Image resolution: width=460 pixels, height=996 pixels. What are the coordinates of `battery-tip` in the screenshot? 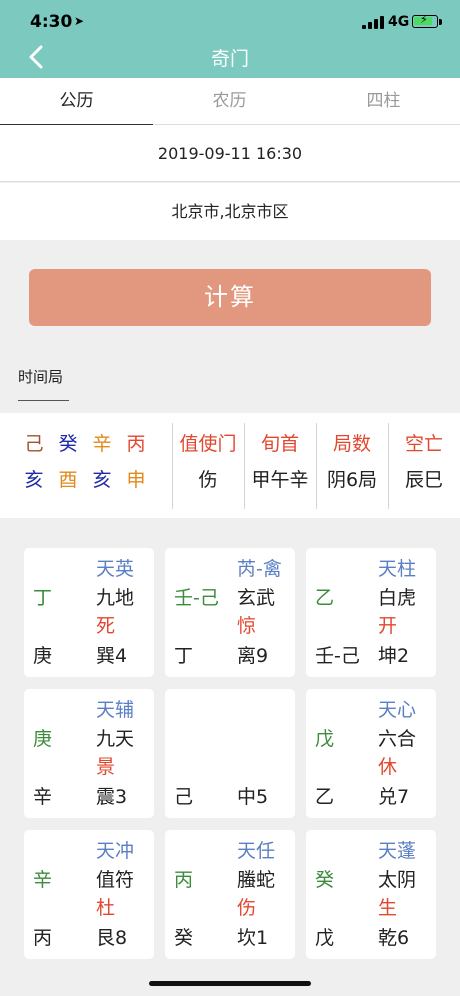 It's located at (440, 22).